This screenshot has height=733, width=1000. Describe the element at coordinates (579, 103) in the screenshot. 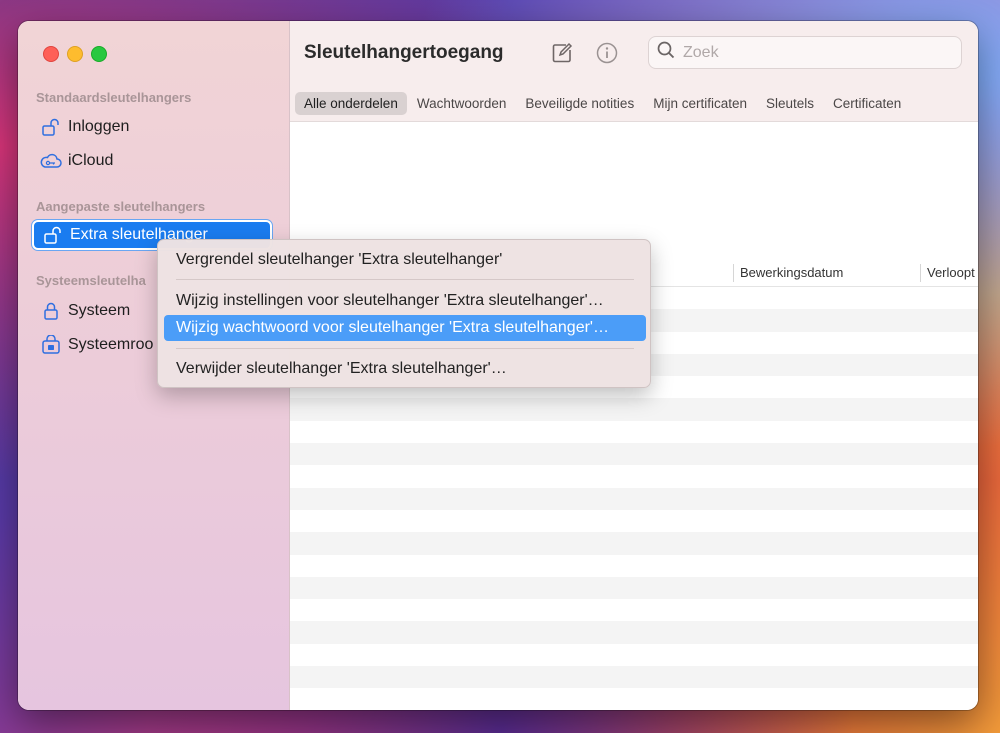

I see `tab-beveiligde-notities: Beveiligde notities` at that location.